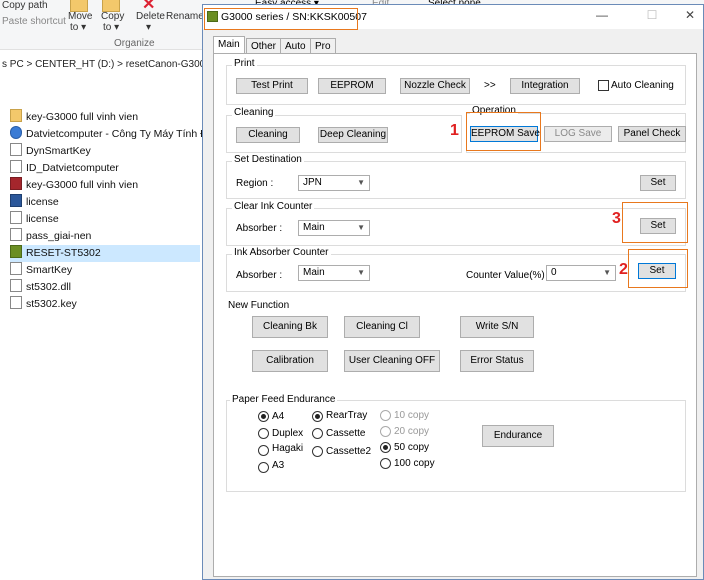  Describe the element at coordinates (268, 159) in the screenshot. I see `set-destination-label: Set Destination` at that location.